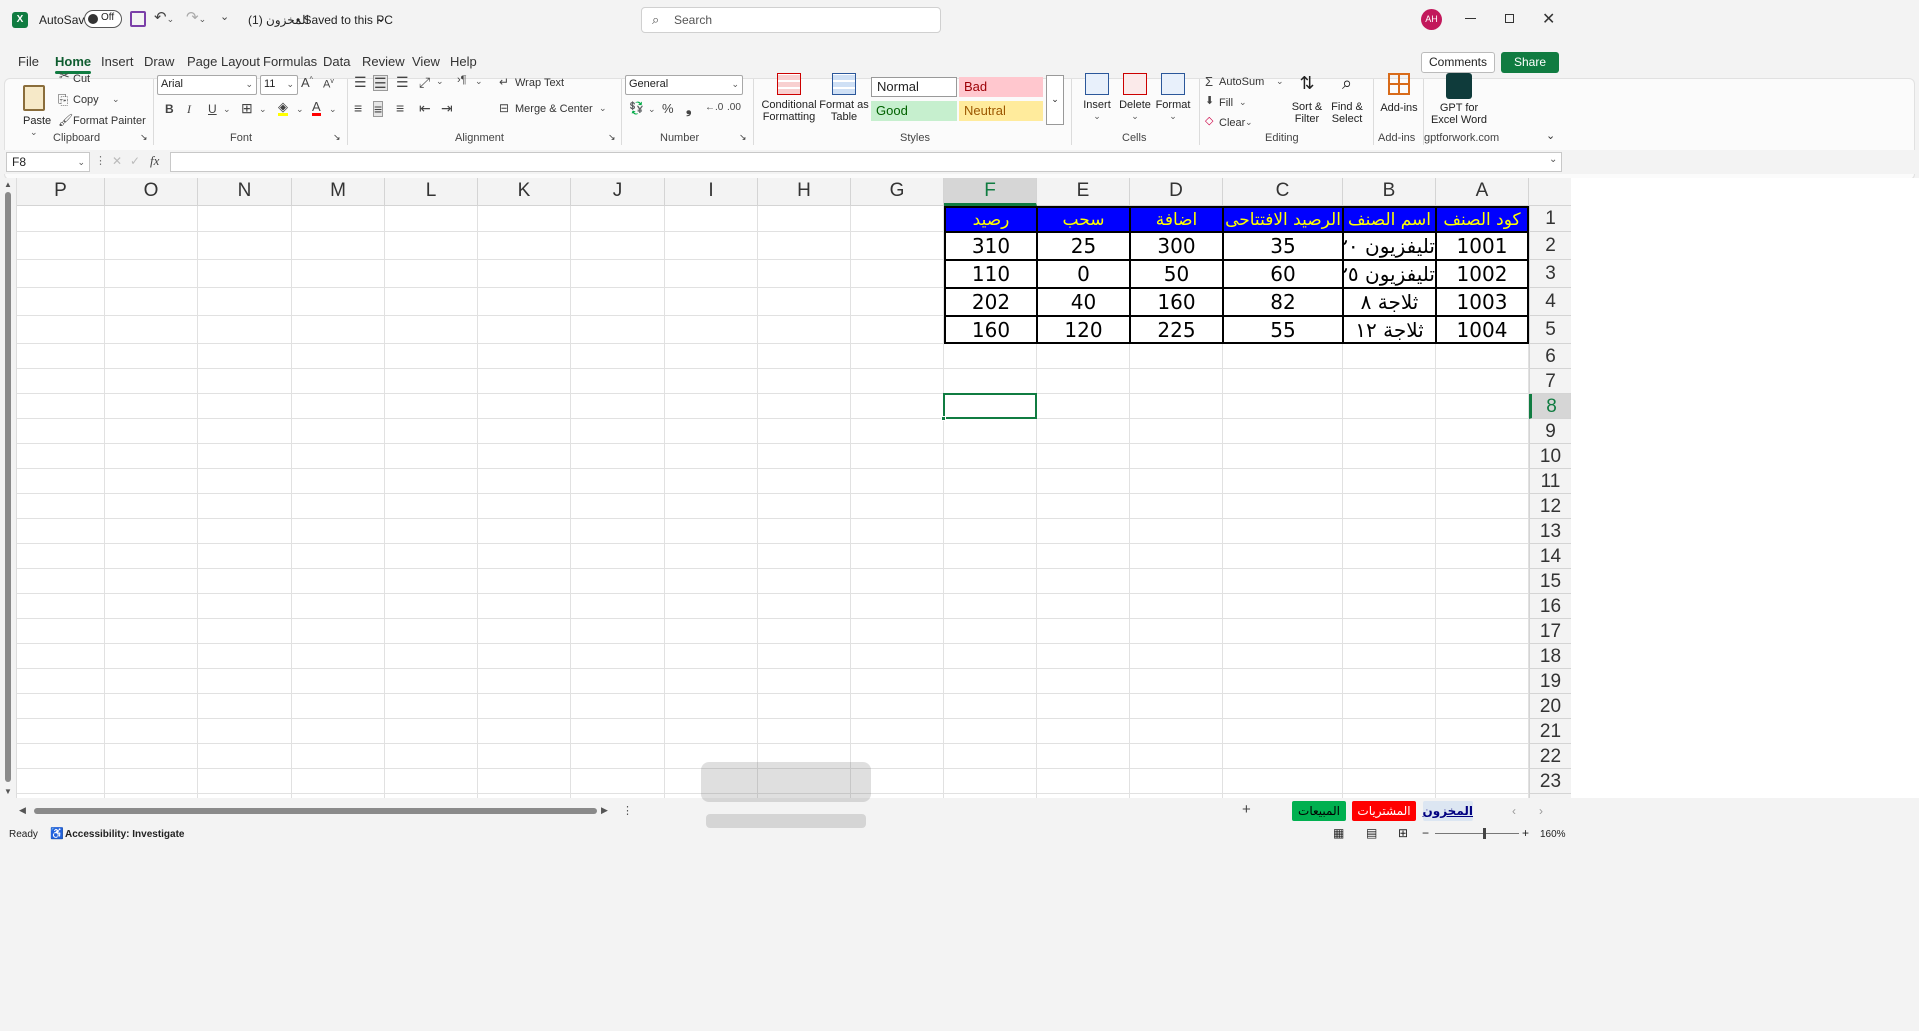  What do you see at coordinates (224, 17) in the screenshot?
I see `customize-qat-icon: ⌄` at bounding box center [224, 17].